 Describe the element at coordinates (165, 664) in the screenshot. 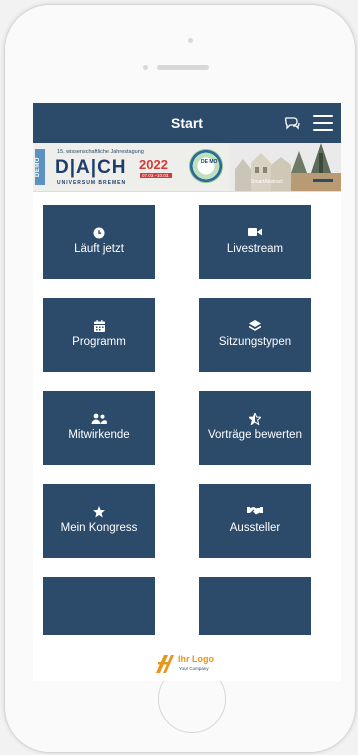

I see `company-logo-icon` at that location.